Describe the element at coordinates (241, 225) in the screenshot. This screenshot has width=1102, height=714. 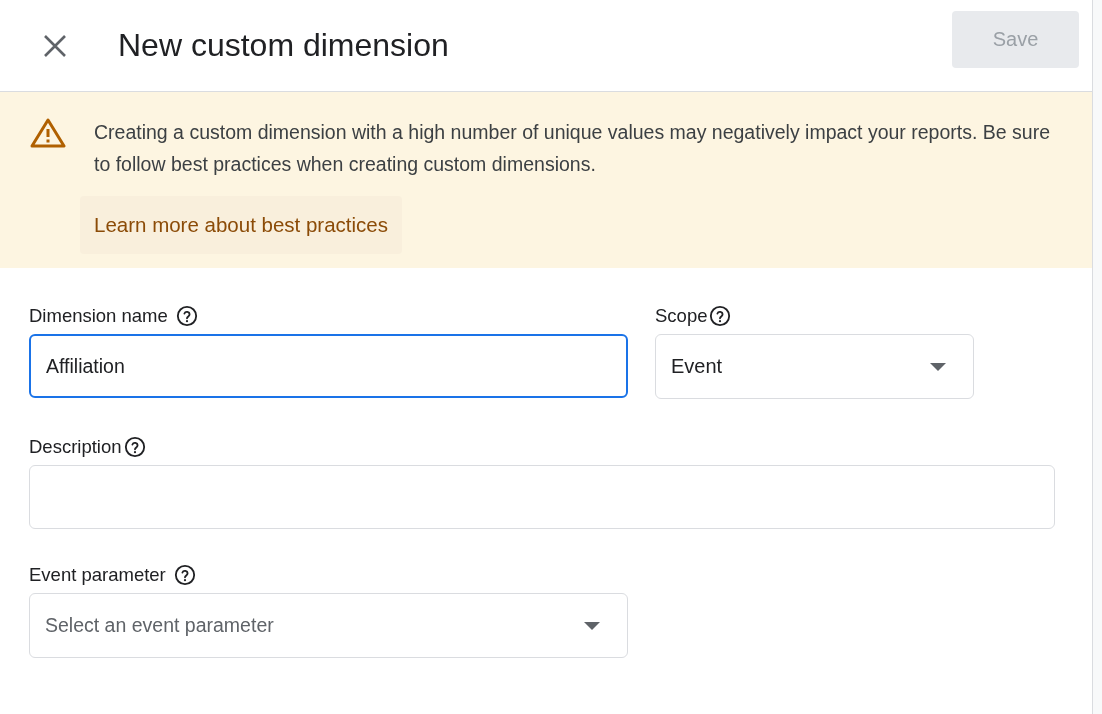
I see `learn-more-link: Learn more about best practices` at that location.